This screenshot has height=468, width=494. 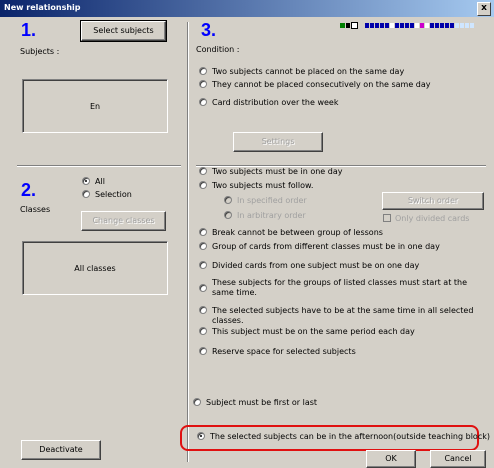 I want to click on option-must-follow: Two subjects must follow., so click(x=256, y=186).